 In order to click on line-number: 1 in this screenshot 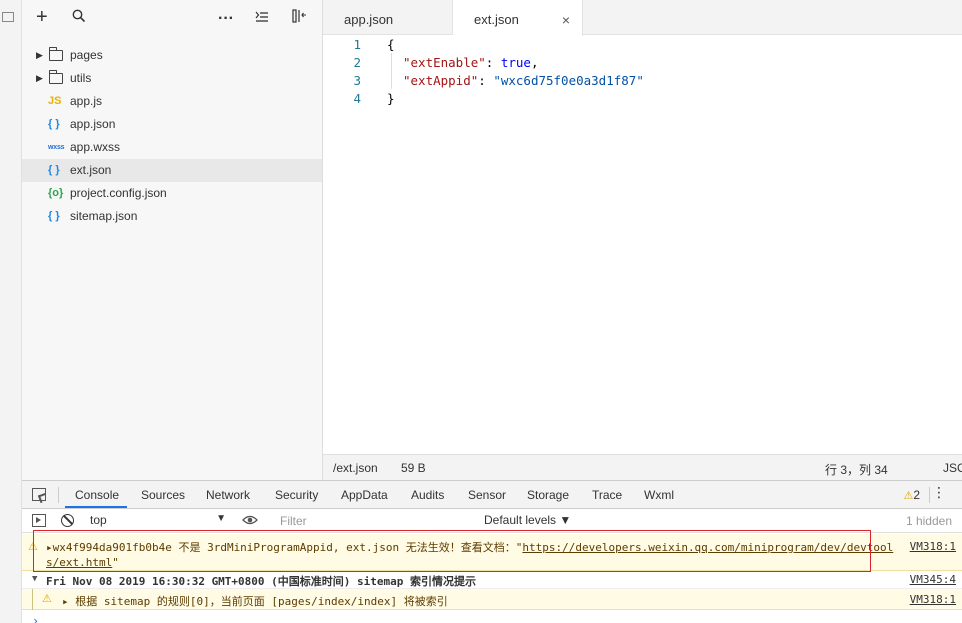, I will do `click(357, 44)`.